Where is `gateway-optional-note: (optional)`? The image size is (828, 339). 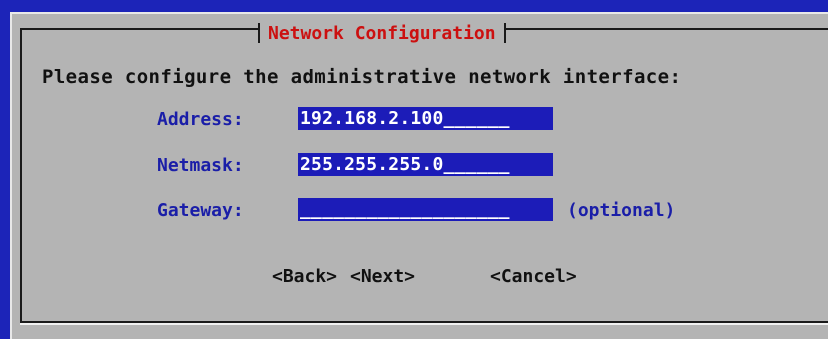 gateway-optional-note: (optional) is located at coordinates (621, 210).